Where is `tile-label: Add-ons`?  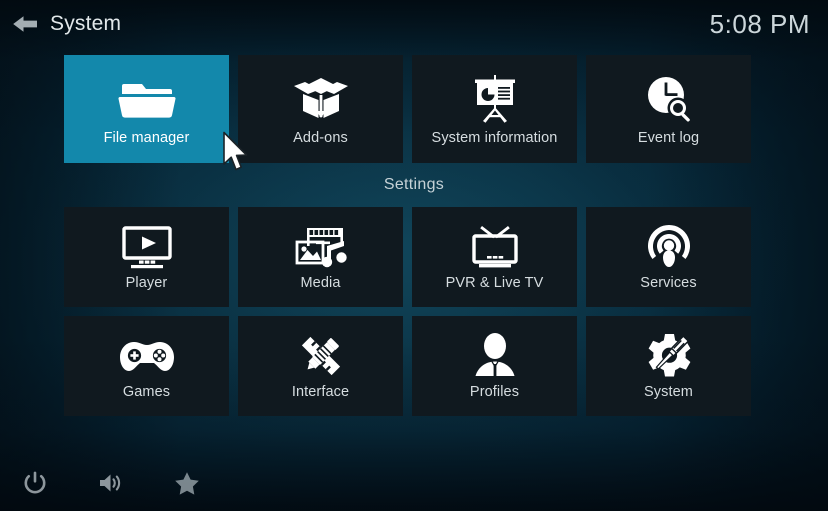 tile-label: Add-ons is located at coordinates (320, 137).